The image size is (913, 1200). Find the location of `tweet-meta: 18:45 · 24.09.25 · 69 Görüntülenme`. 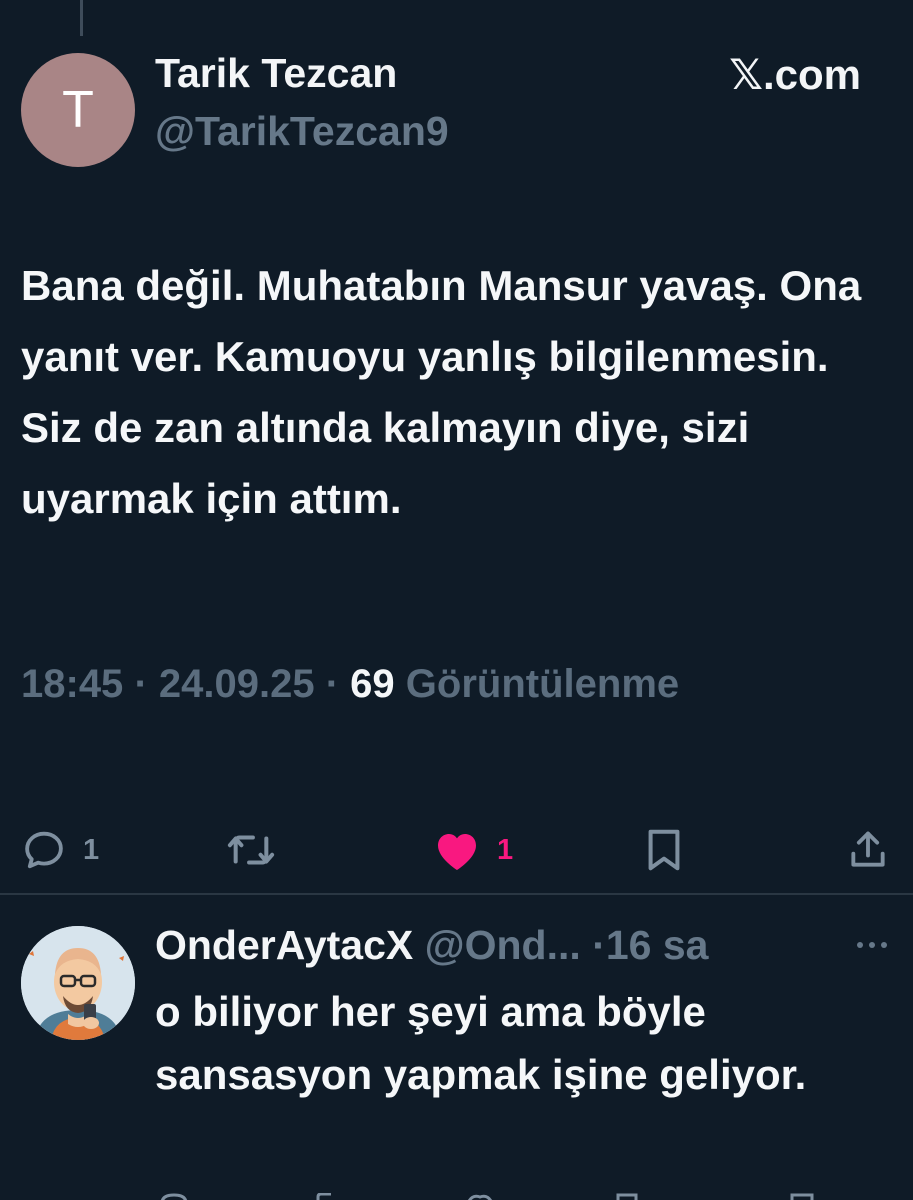

tweet-meta: 18:45 · 24.09.25 · 69 Görüntülenme is located at coordinates (350, 684).